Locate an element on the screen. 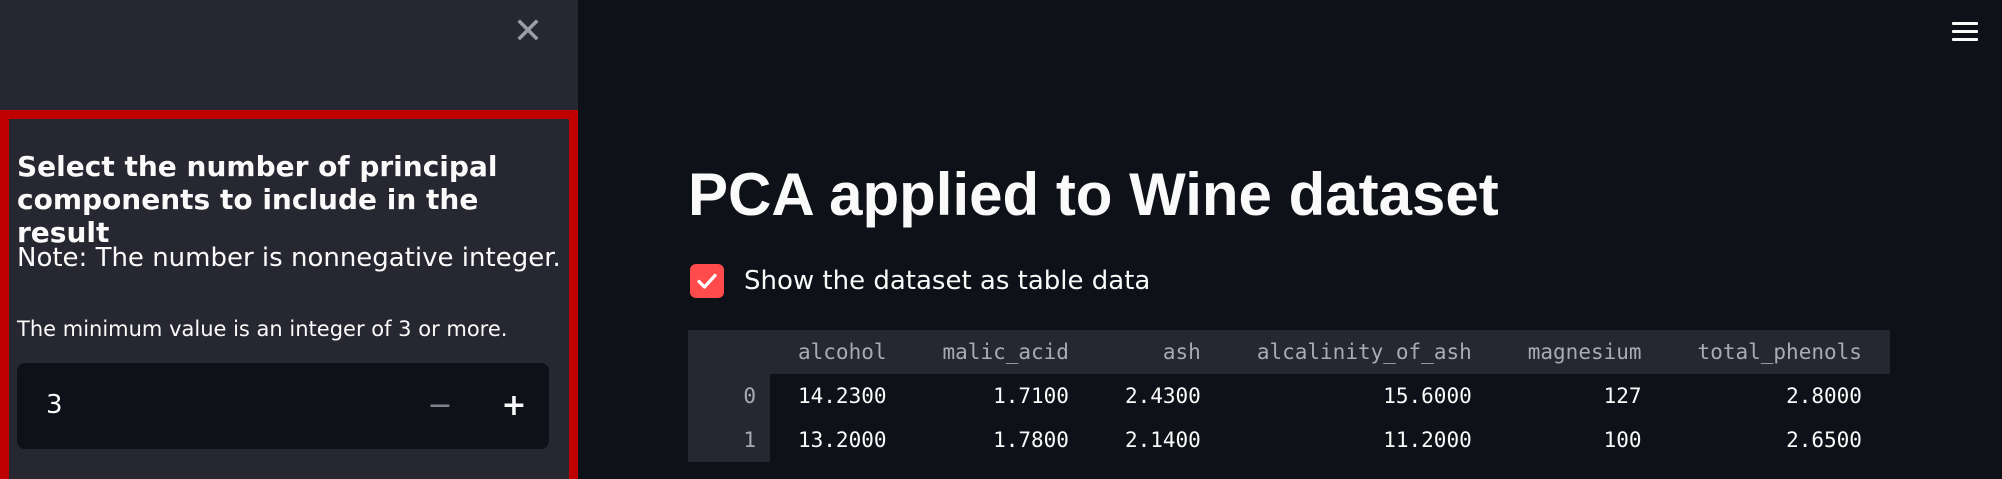  check-icon is located at coordinates (707, 281).